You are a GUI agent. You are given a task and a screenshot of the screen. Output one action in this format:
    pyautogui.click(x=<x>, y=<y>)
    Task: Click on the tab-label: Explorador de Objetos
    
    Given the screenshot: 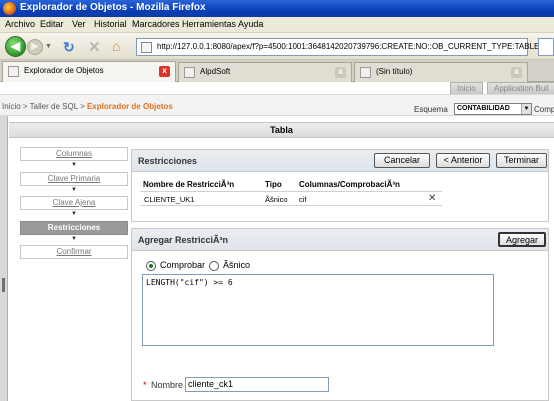 What is the action you would take?
    pyautogui.click(x=64, y=70)
    